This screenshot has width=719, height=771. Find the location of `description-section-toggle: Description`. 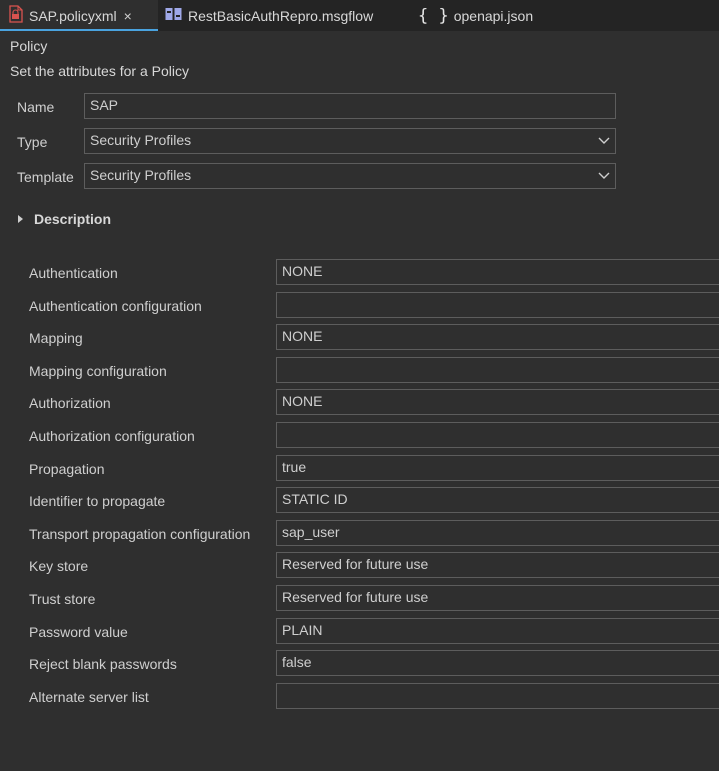

description-section-toggle: Description is located at coordinates (64, 219).